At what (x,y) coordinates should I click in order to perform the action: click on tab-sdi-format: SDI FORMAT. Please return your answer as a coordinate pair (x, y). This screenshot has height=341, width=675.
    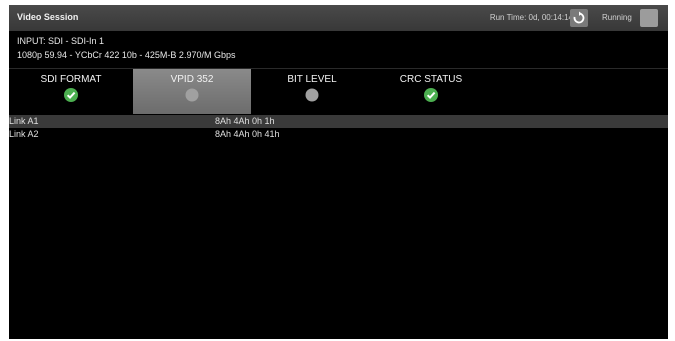
    Looking at the image, I should click on (71, 91).